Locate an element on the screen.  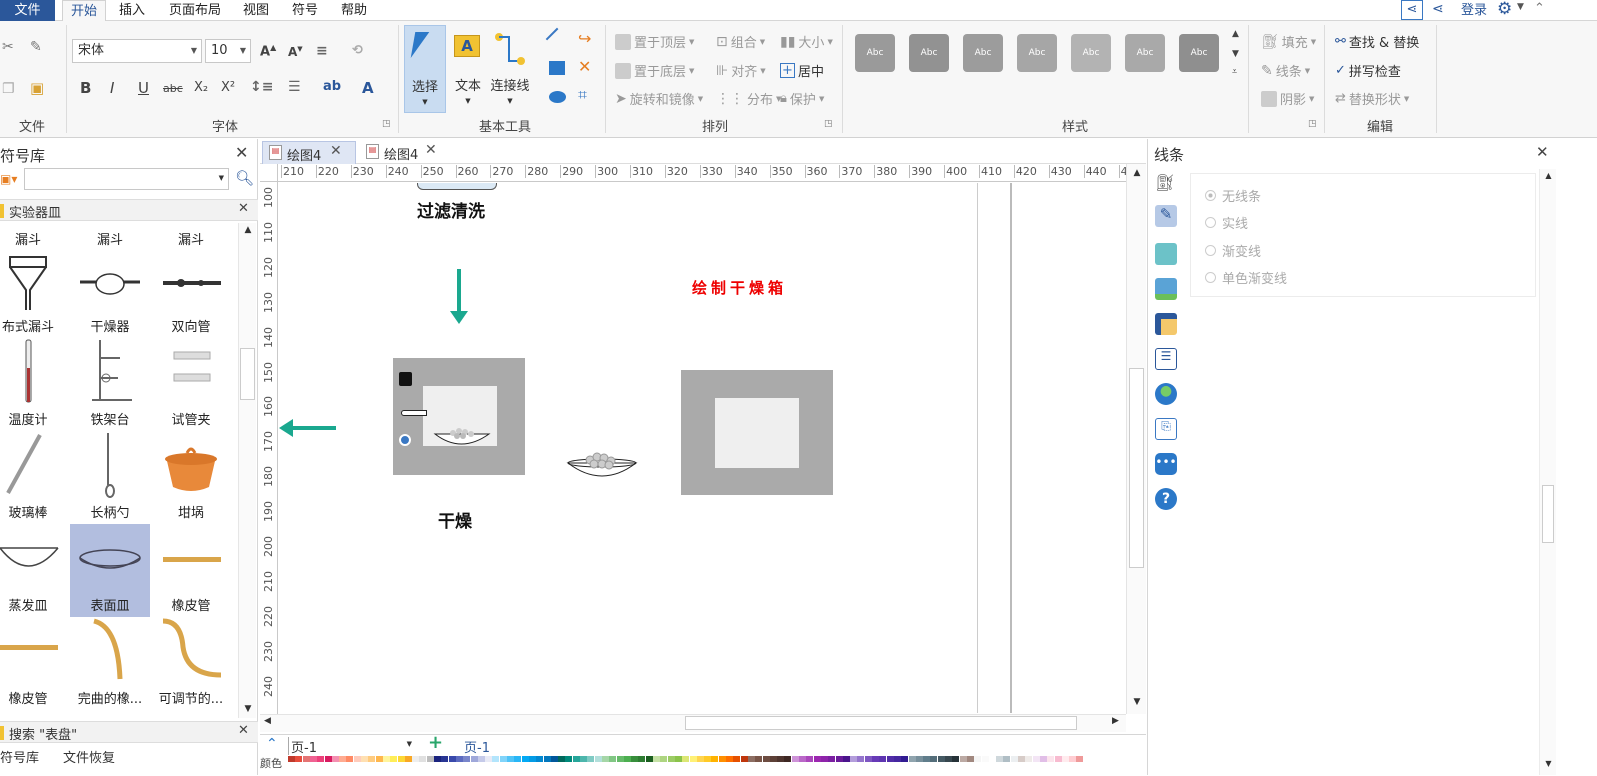
scroll-thumb is located at coordinates (881, 723).